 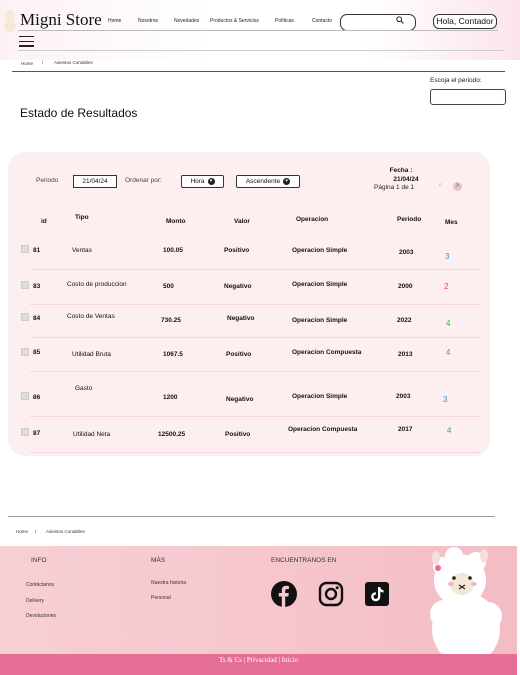 I want to click on instagram-icon, so click(x=331, y=594).